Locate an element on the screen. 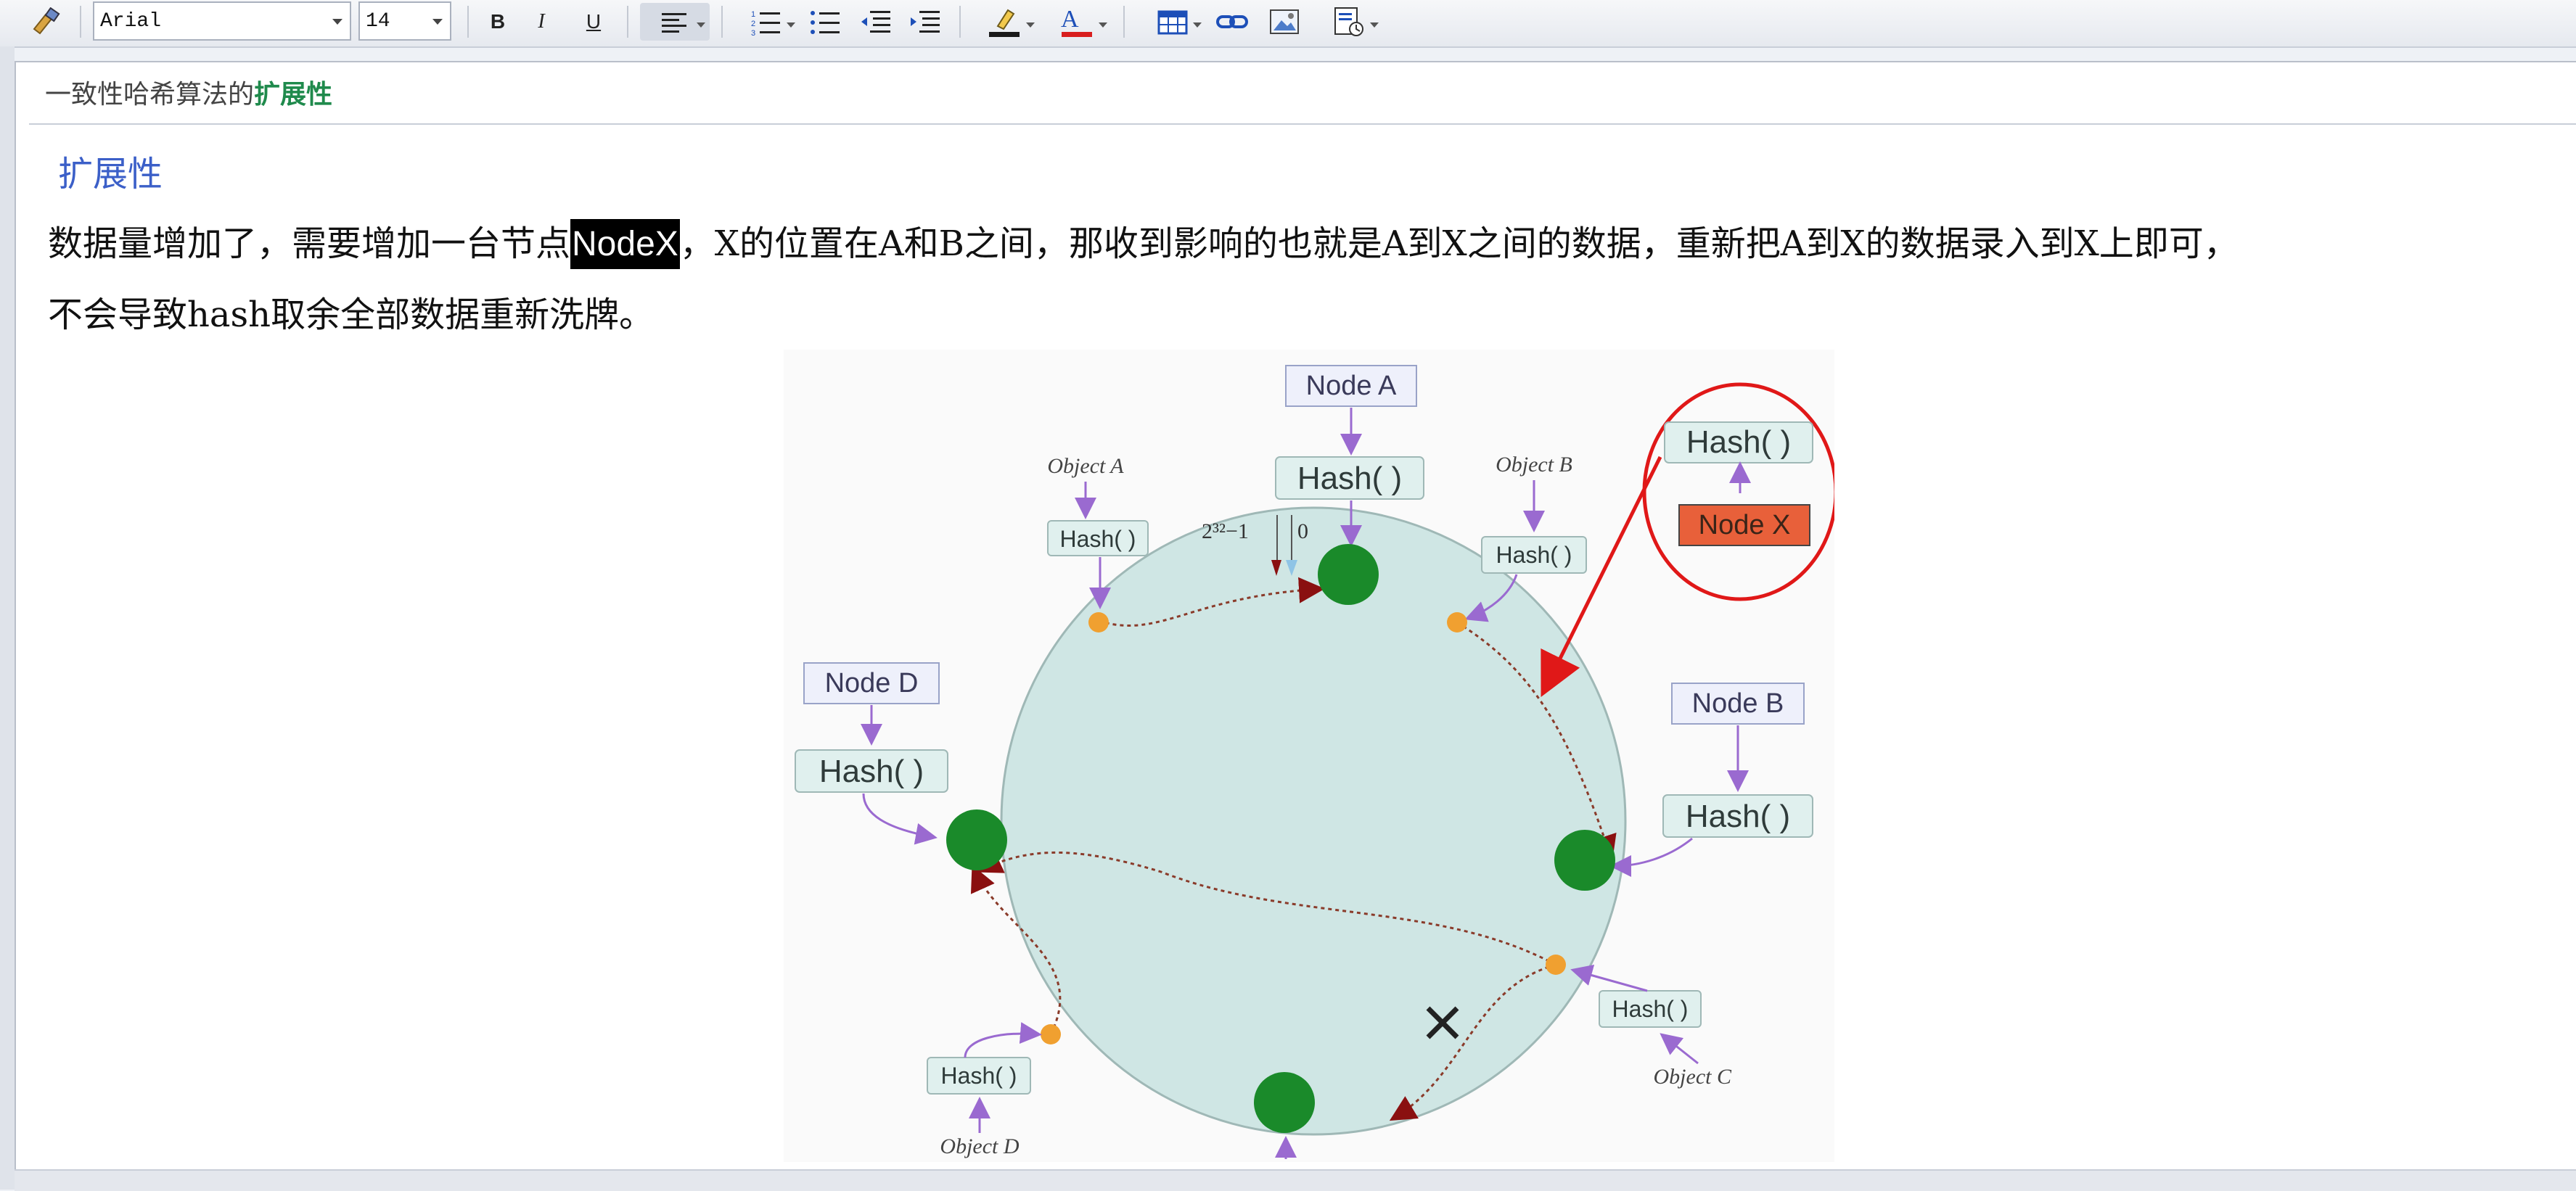 This screenshot has width=2576, height=1191. node-a-dot is located at coordinates (1348, 575).